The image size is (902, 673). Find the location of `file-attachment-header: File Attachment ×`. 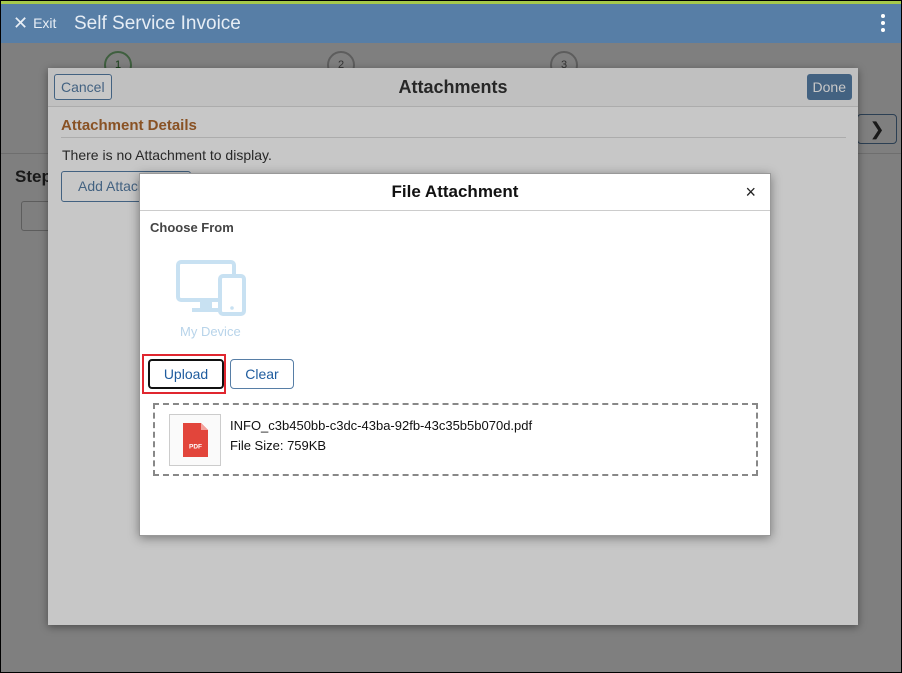

file-attachment-header: File Attachment × is located at coordinates (455, 192).